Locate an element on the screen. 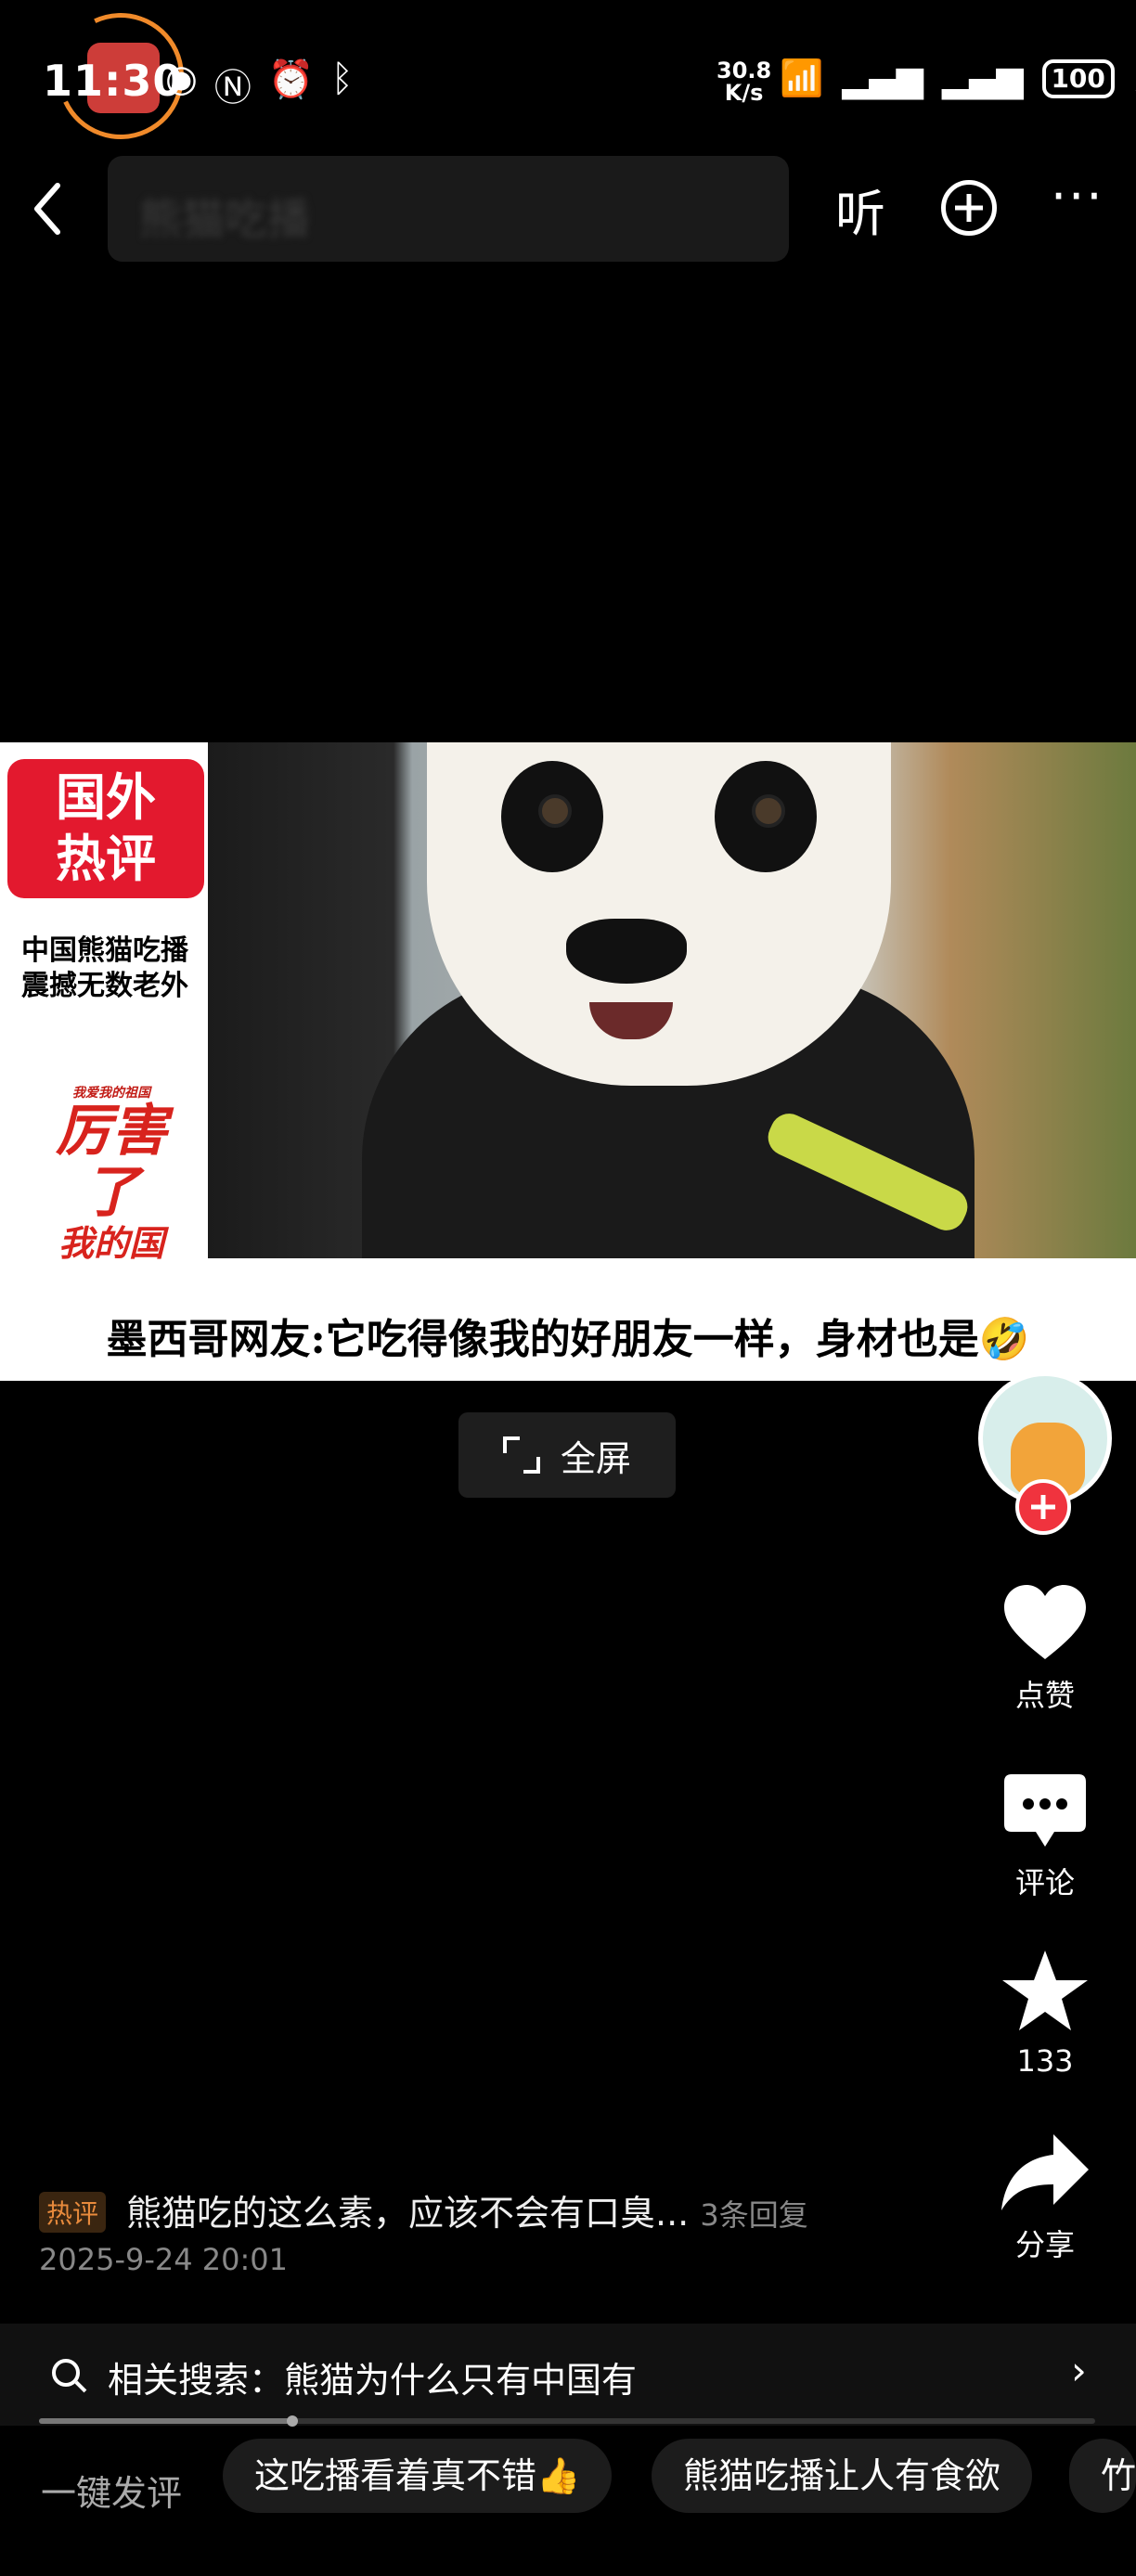 This screenshot has height=2576, width=1136. chevron-right-icon: › is located at coordinates (1079, 2370).